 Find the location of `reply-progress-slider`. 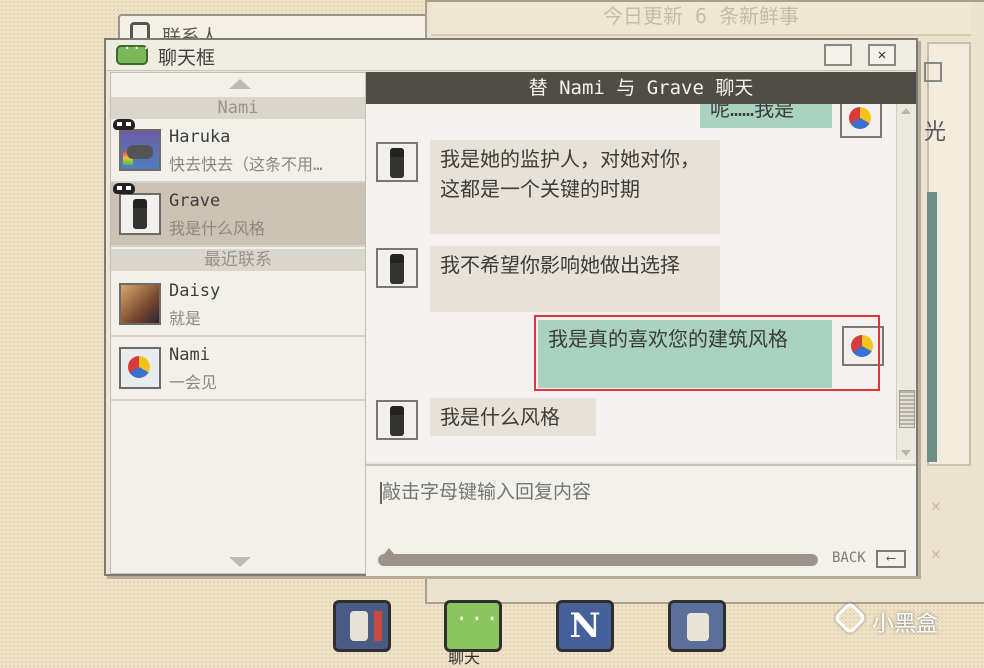

reply-progress-slider is located at coordinates (598, 557).